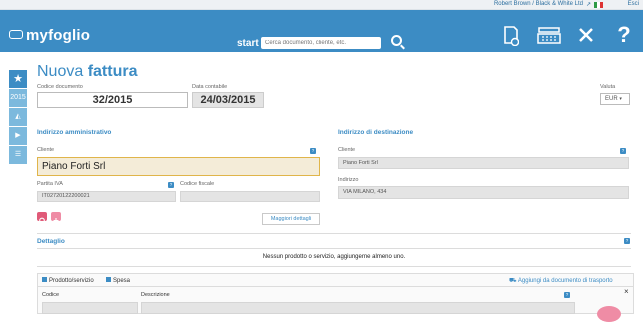 The image size is (643, 322). What do you see at coordinates (51, 295) in the screenshot?
I see `col-code-label: Codice` at bounding box center [51, 295].